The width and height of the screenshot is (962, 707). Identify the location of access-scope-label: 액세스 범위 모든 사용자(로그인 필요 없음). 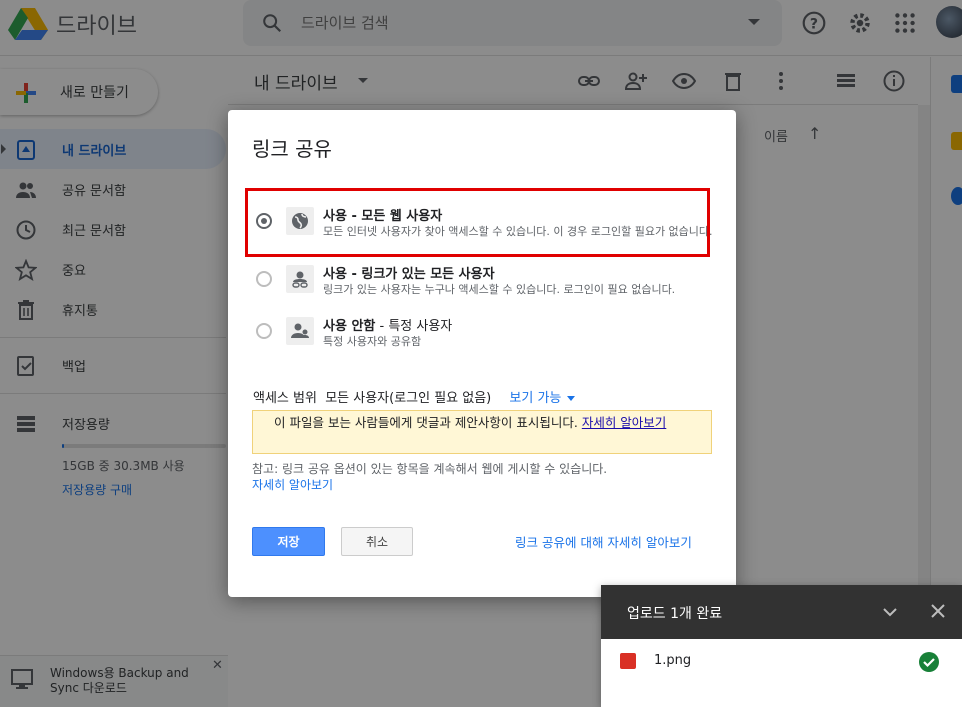
(372, 398).